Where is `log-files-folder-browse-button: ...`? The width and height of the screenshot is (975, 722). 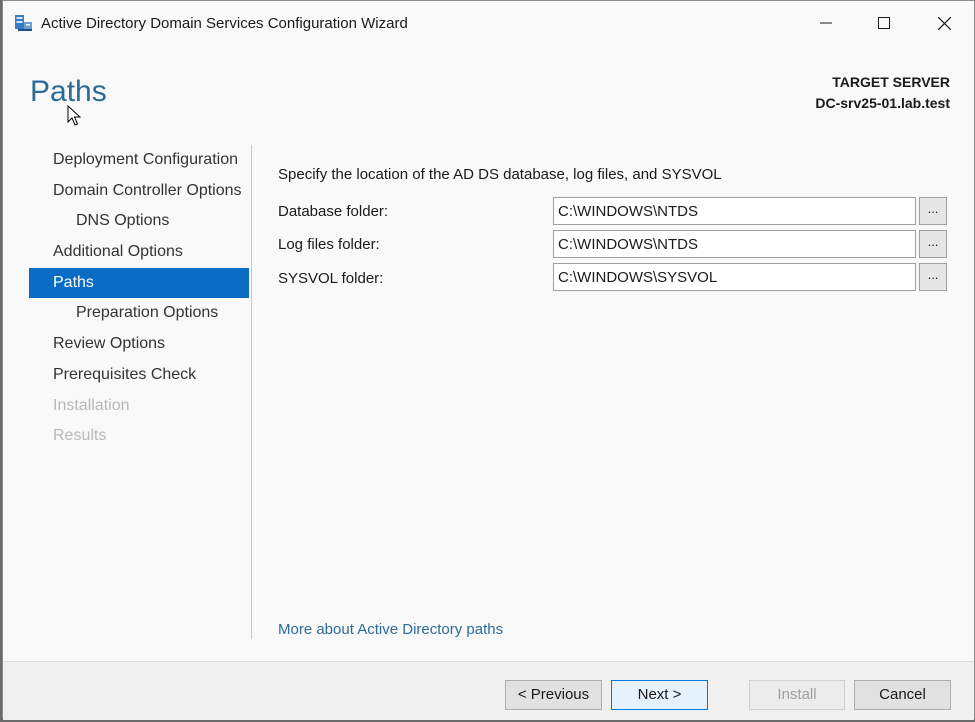
log-files-folder-browse-button: ... is located at coordinates (933, 244).